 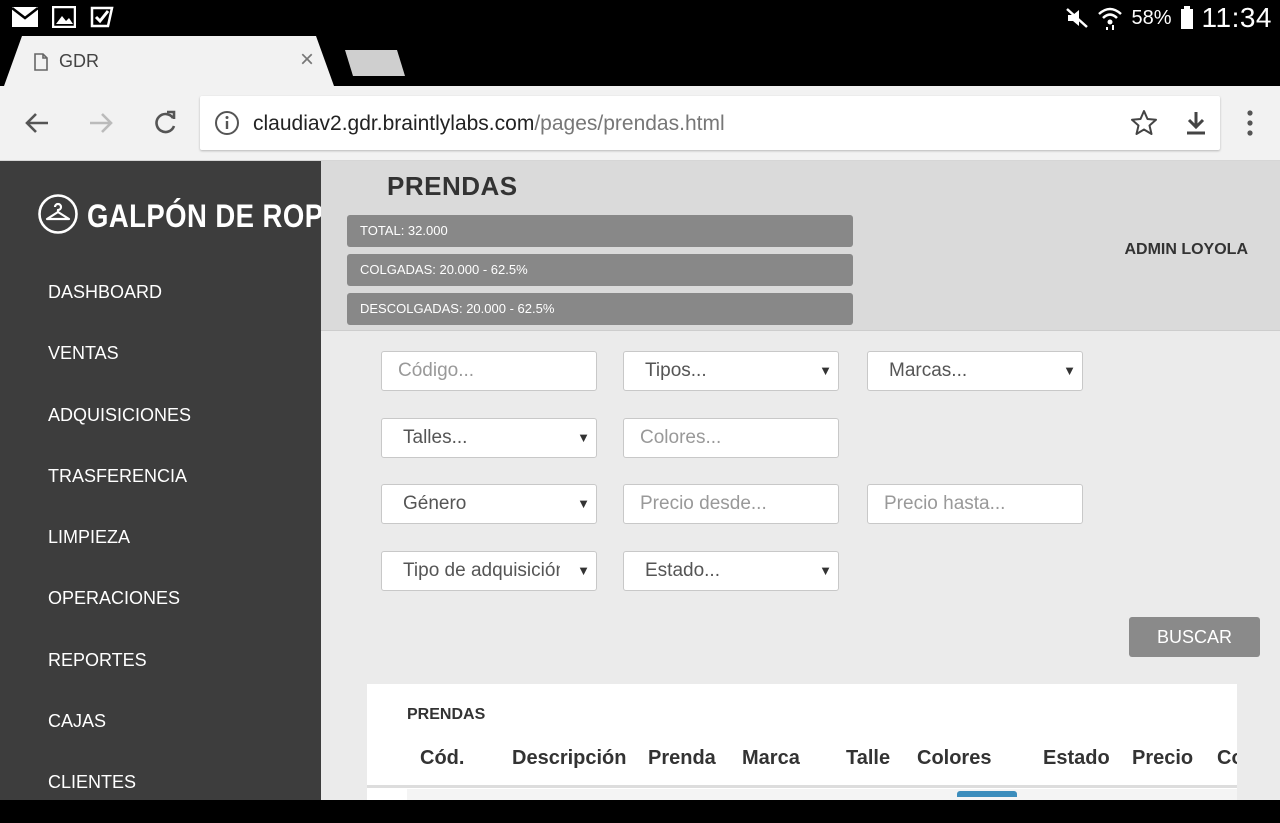 I want to click on arrow-left-icon, so click(x=36, y=123).